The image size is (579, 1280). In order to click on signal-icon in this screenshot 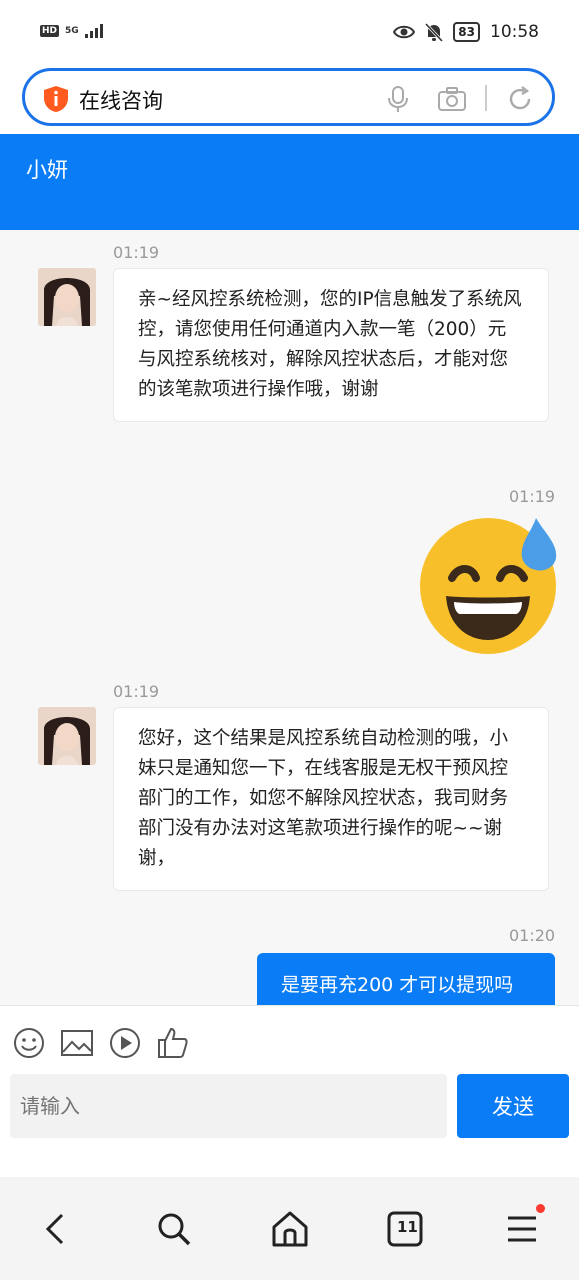, I will do `click(93, 31)`.